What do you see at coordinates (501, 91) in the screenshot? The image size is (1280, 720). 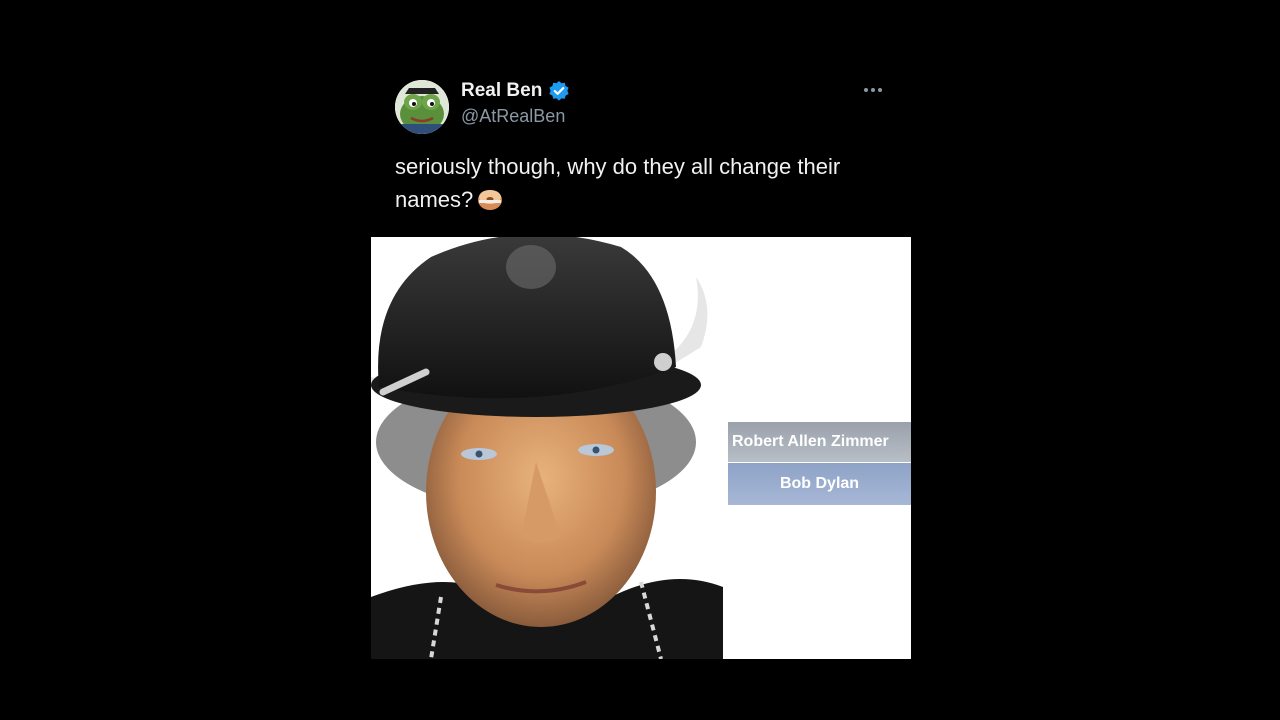 I see `display-name: Real Ben` at bounding box center [501, 91].